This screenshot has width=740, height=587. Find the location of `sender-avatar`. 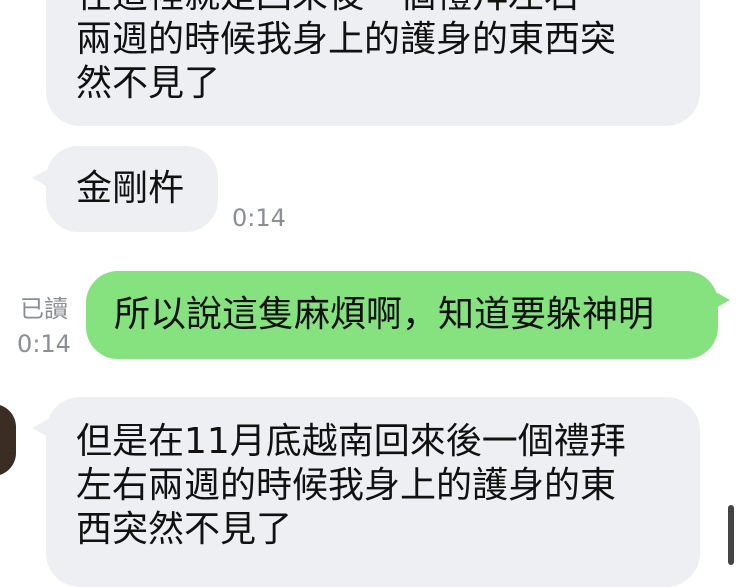

sender-avatar is located at coordinates (8, 440).